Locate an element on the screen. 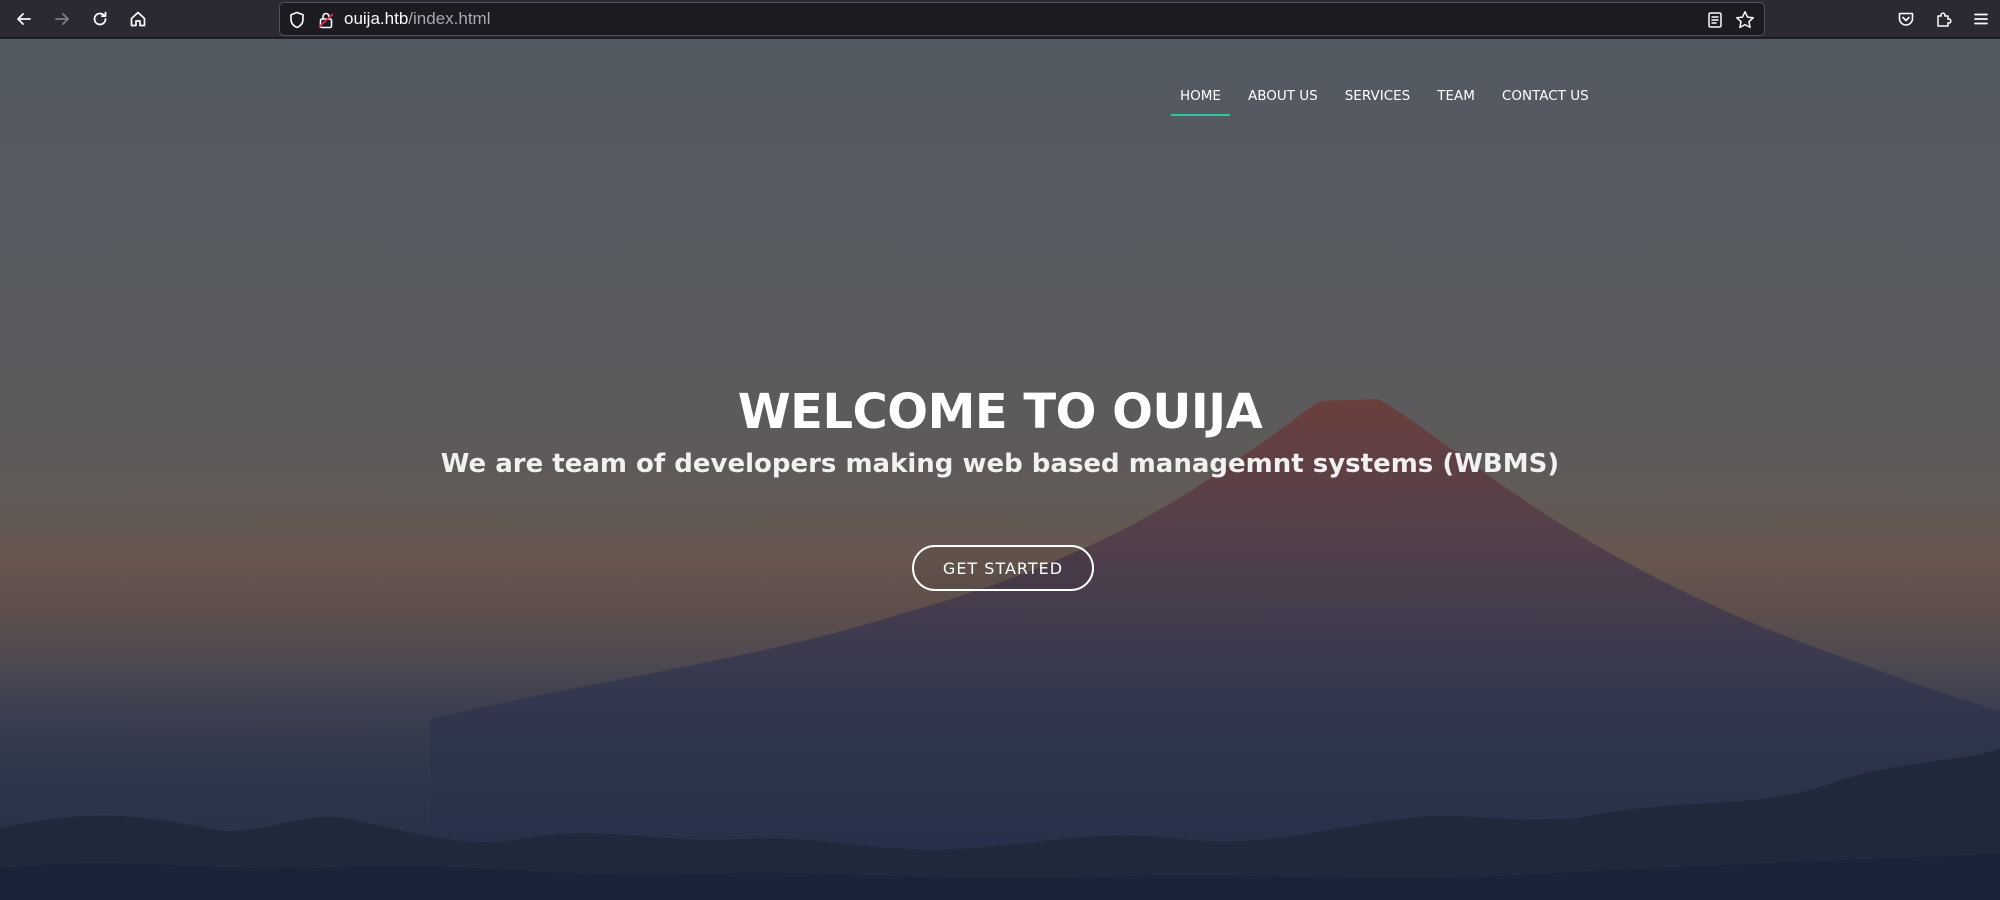  lock-icon is located at coordinates (326, 20).